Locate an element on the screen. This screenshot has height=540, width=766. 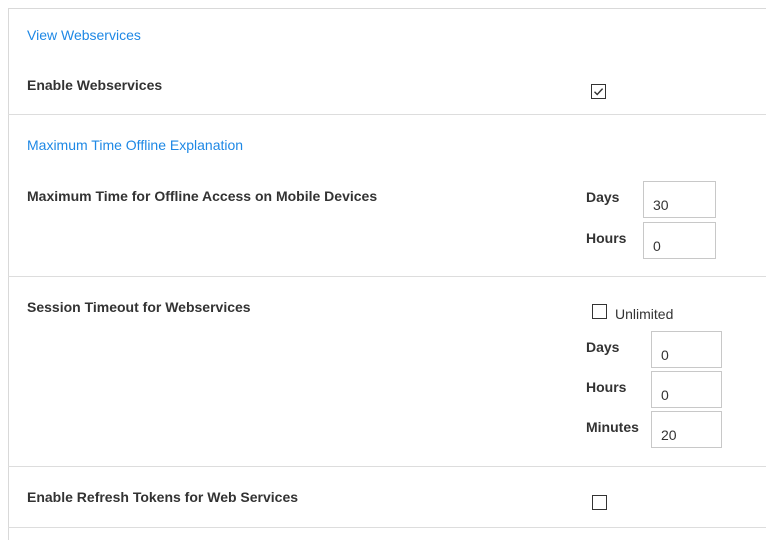
unlimited-label: Unlimited is located at coordinates (644, 314).